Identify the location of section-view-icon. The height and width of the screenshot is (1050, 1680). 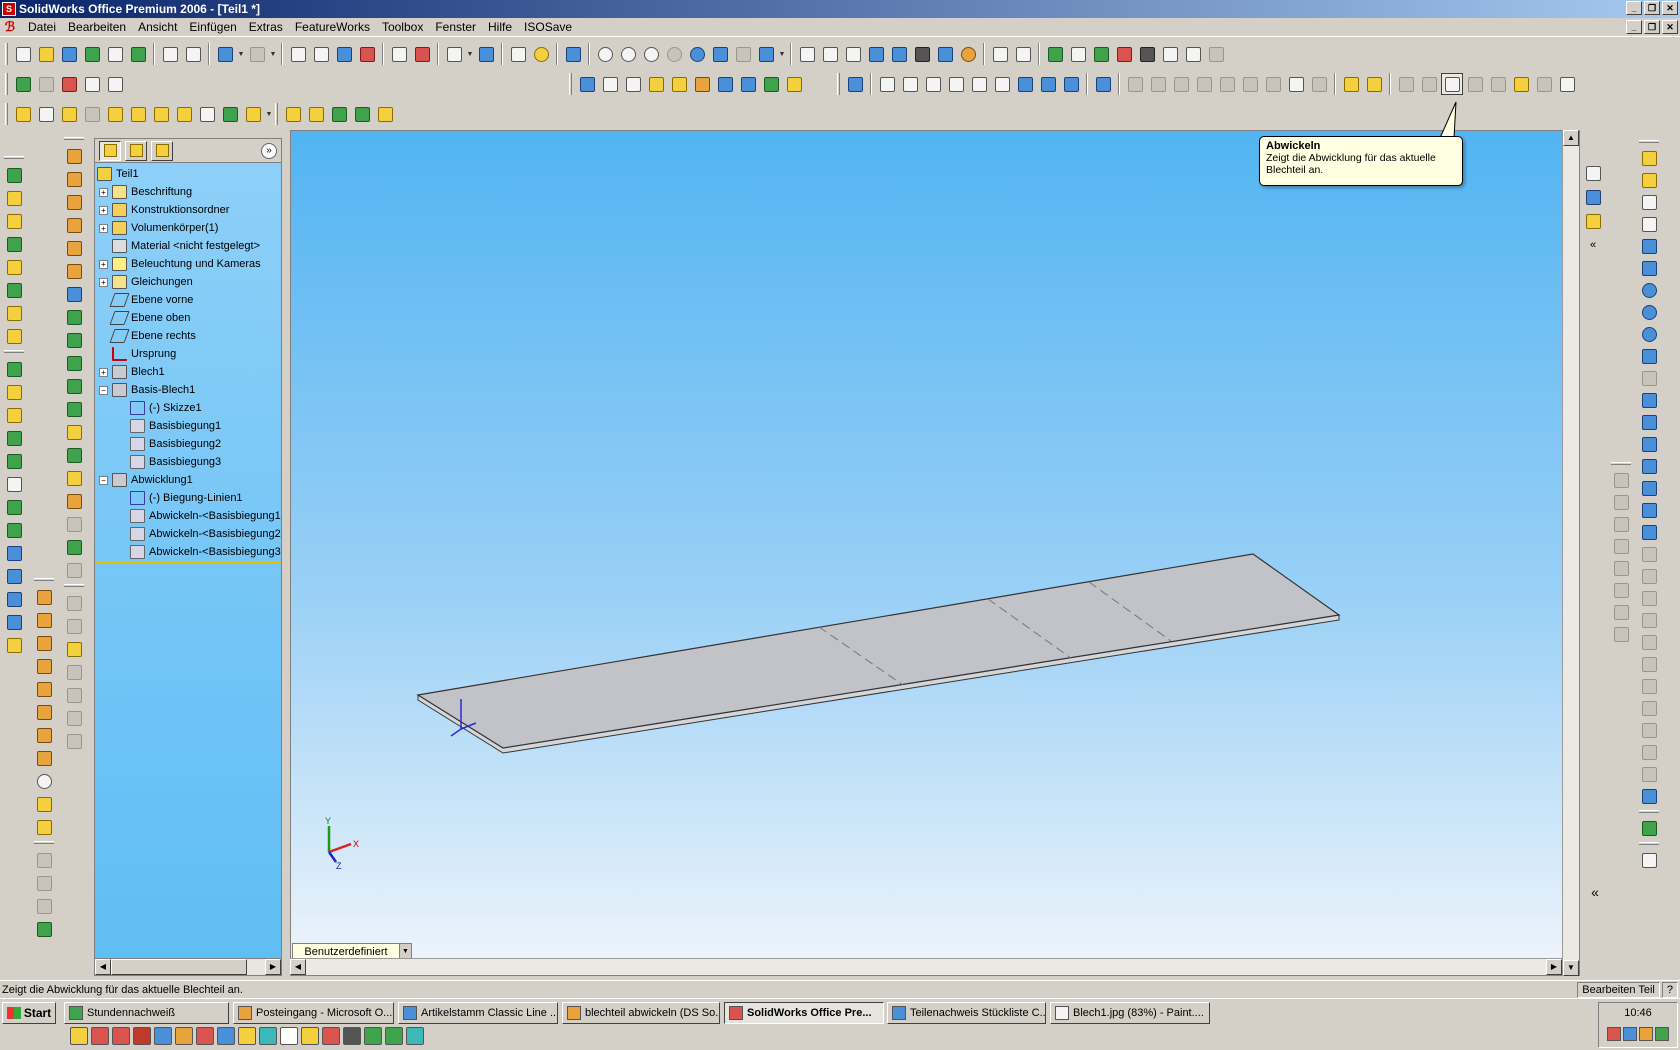
(945, 54).